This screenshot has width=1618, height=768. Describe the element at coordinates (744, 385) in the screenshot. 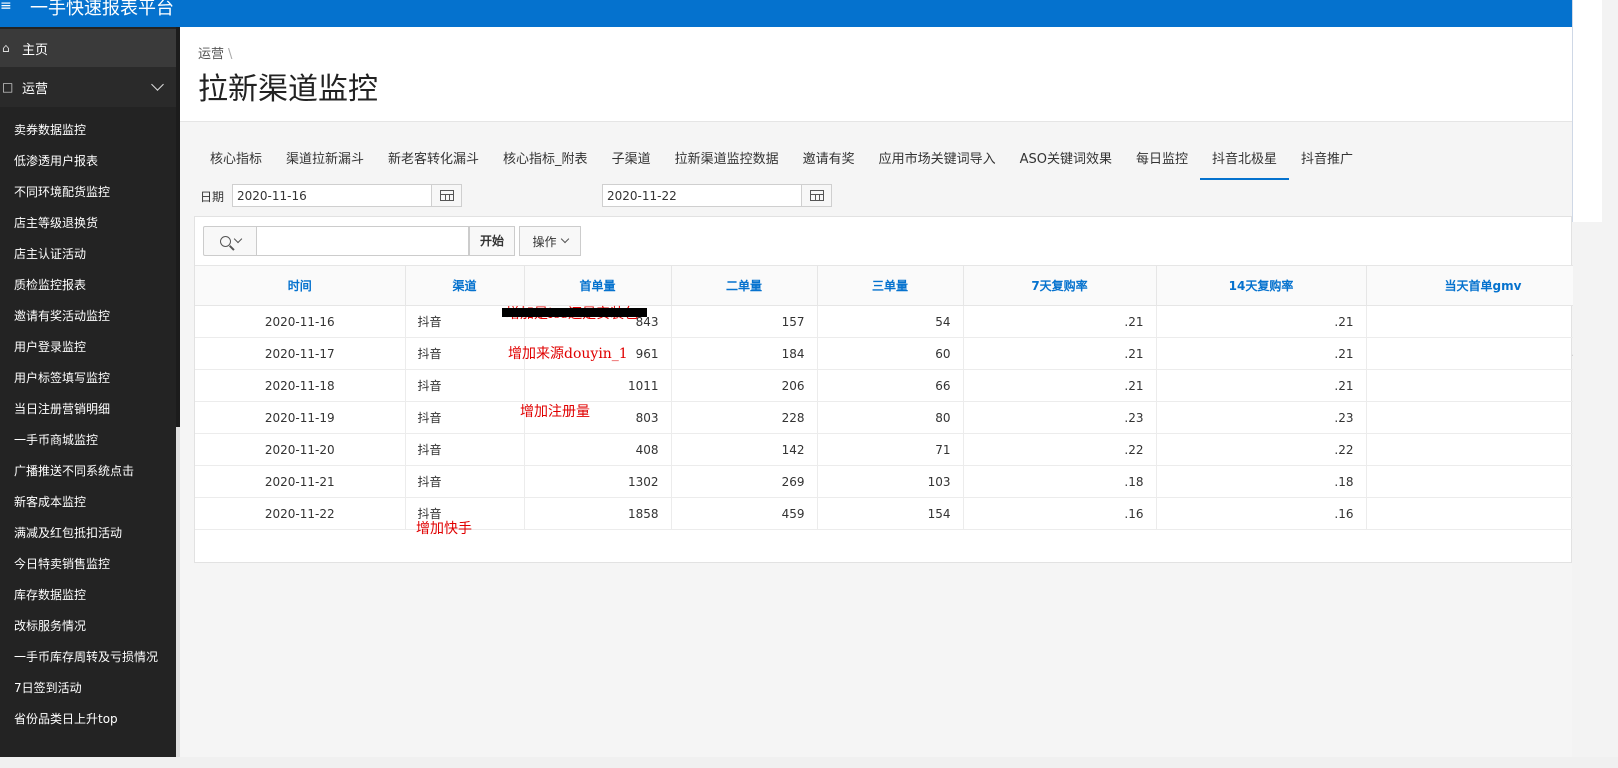

I see `cell-second-orders: 206` at that location.